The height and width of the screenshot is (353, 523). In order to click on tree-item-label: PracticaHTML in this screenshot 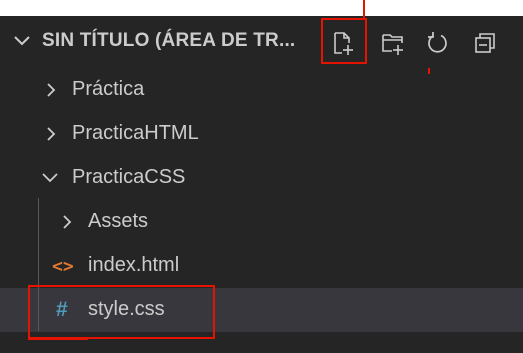, I will do `click(135, 133)`.